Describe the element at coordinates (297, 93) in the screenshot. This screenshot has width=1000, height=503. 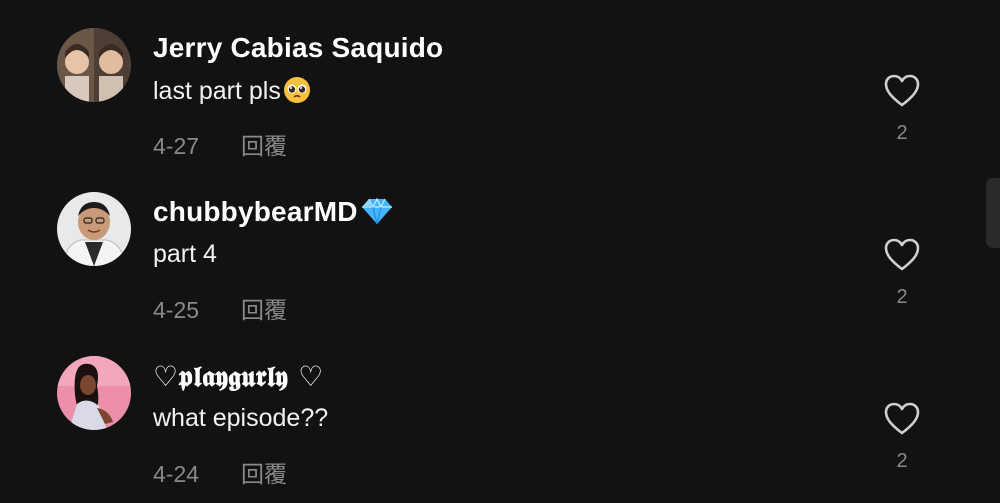
I see `pleading-face-emoji-icon` at that location.